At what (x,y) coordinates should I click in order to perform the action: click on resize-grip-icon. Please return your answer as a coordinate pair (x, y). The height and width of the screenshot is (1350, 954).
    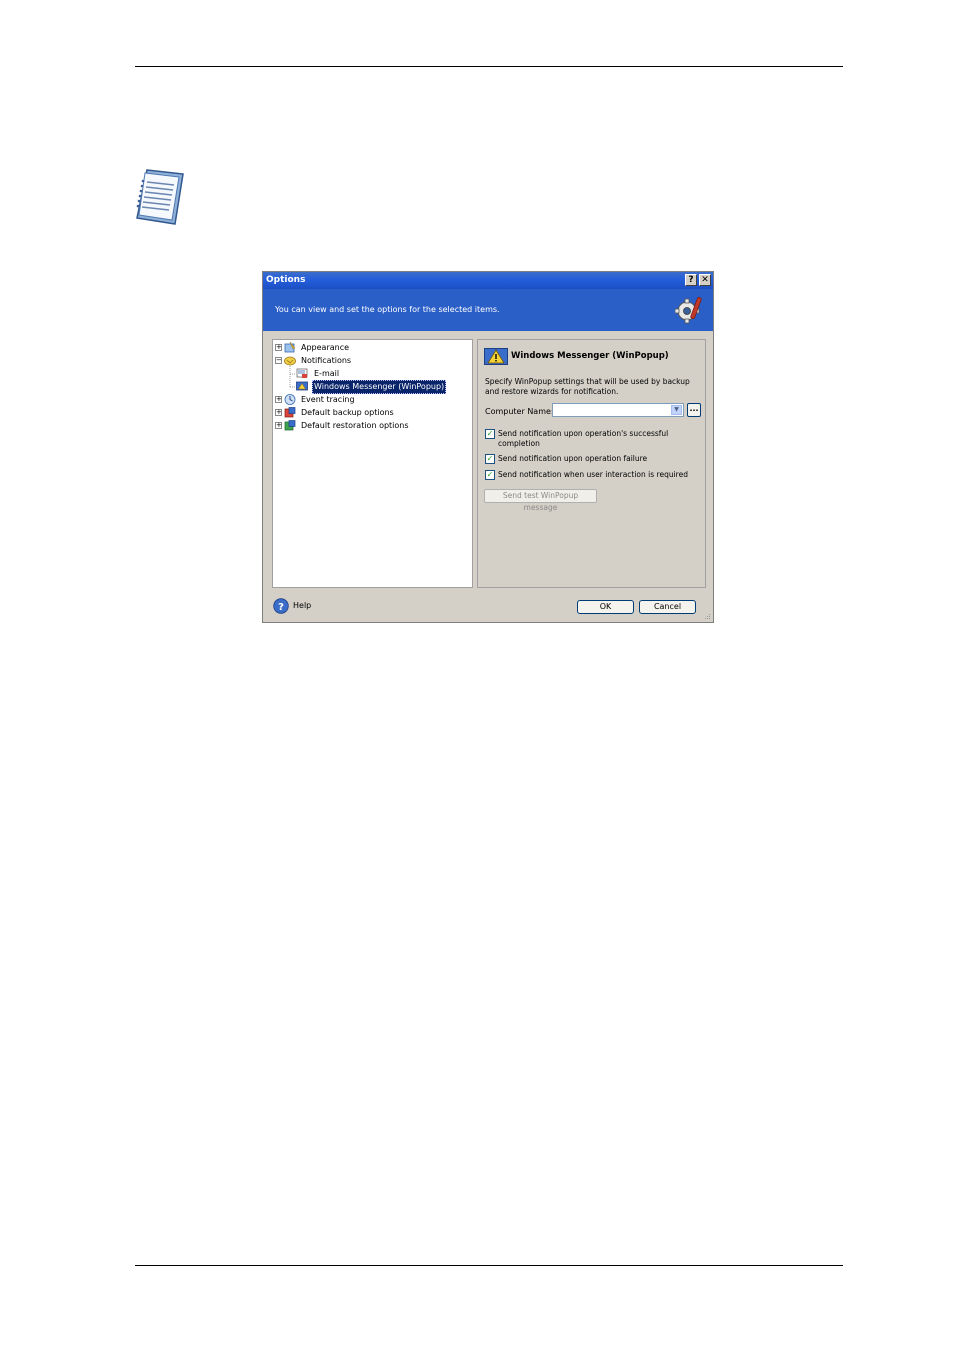
    Looking at the image, I should click on (707, 616).